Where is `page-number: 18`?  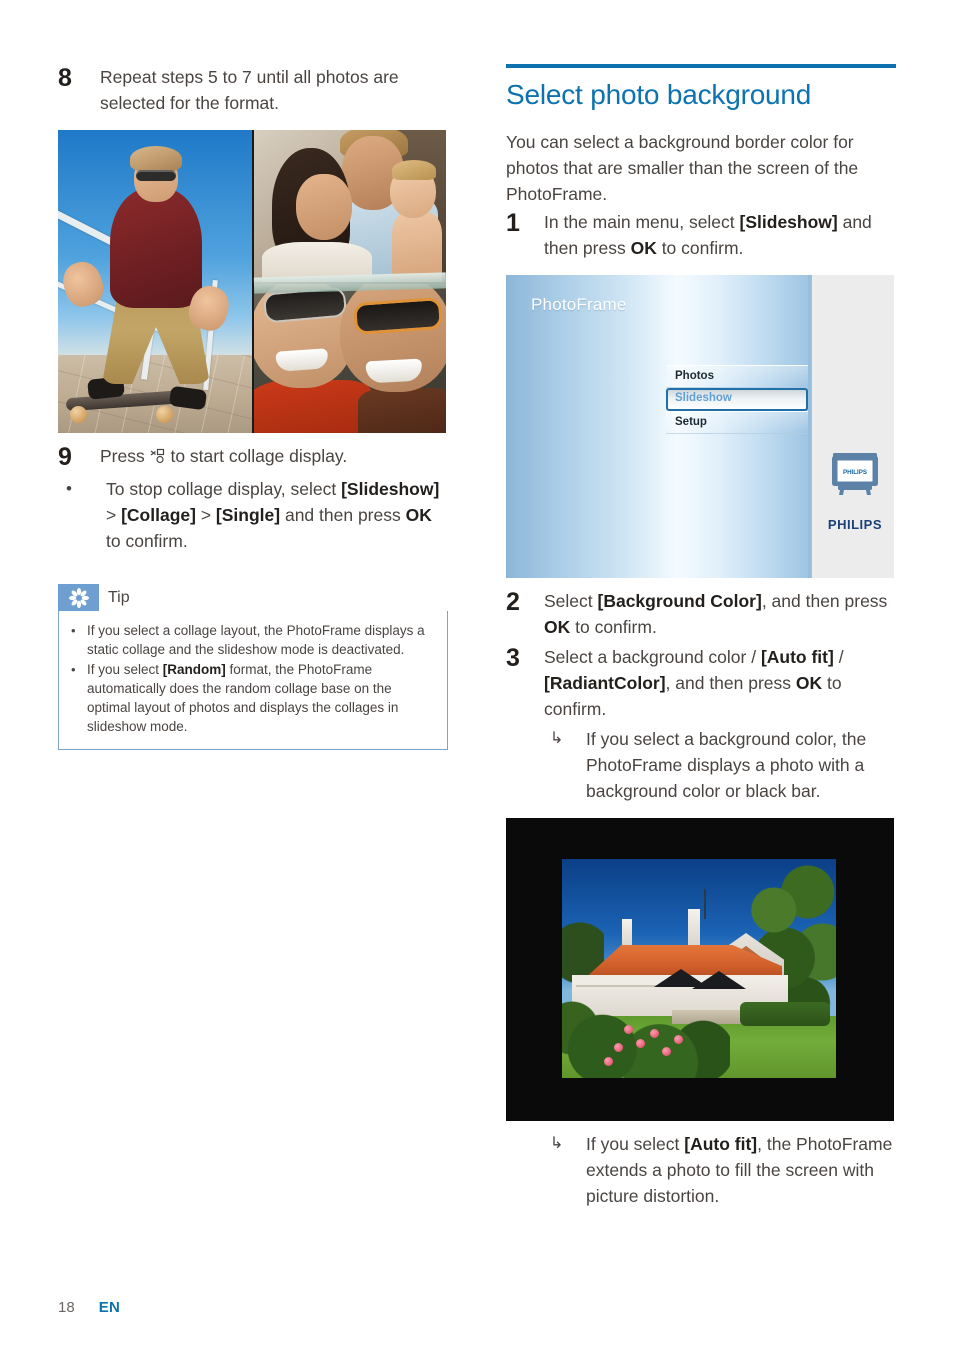 page-number: 18 is located at coordinates (66, 1307).